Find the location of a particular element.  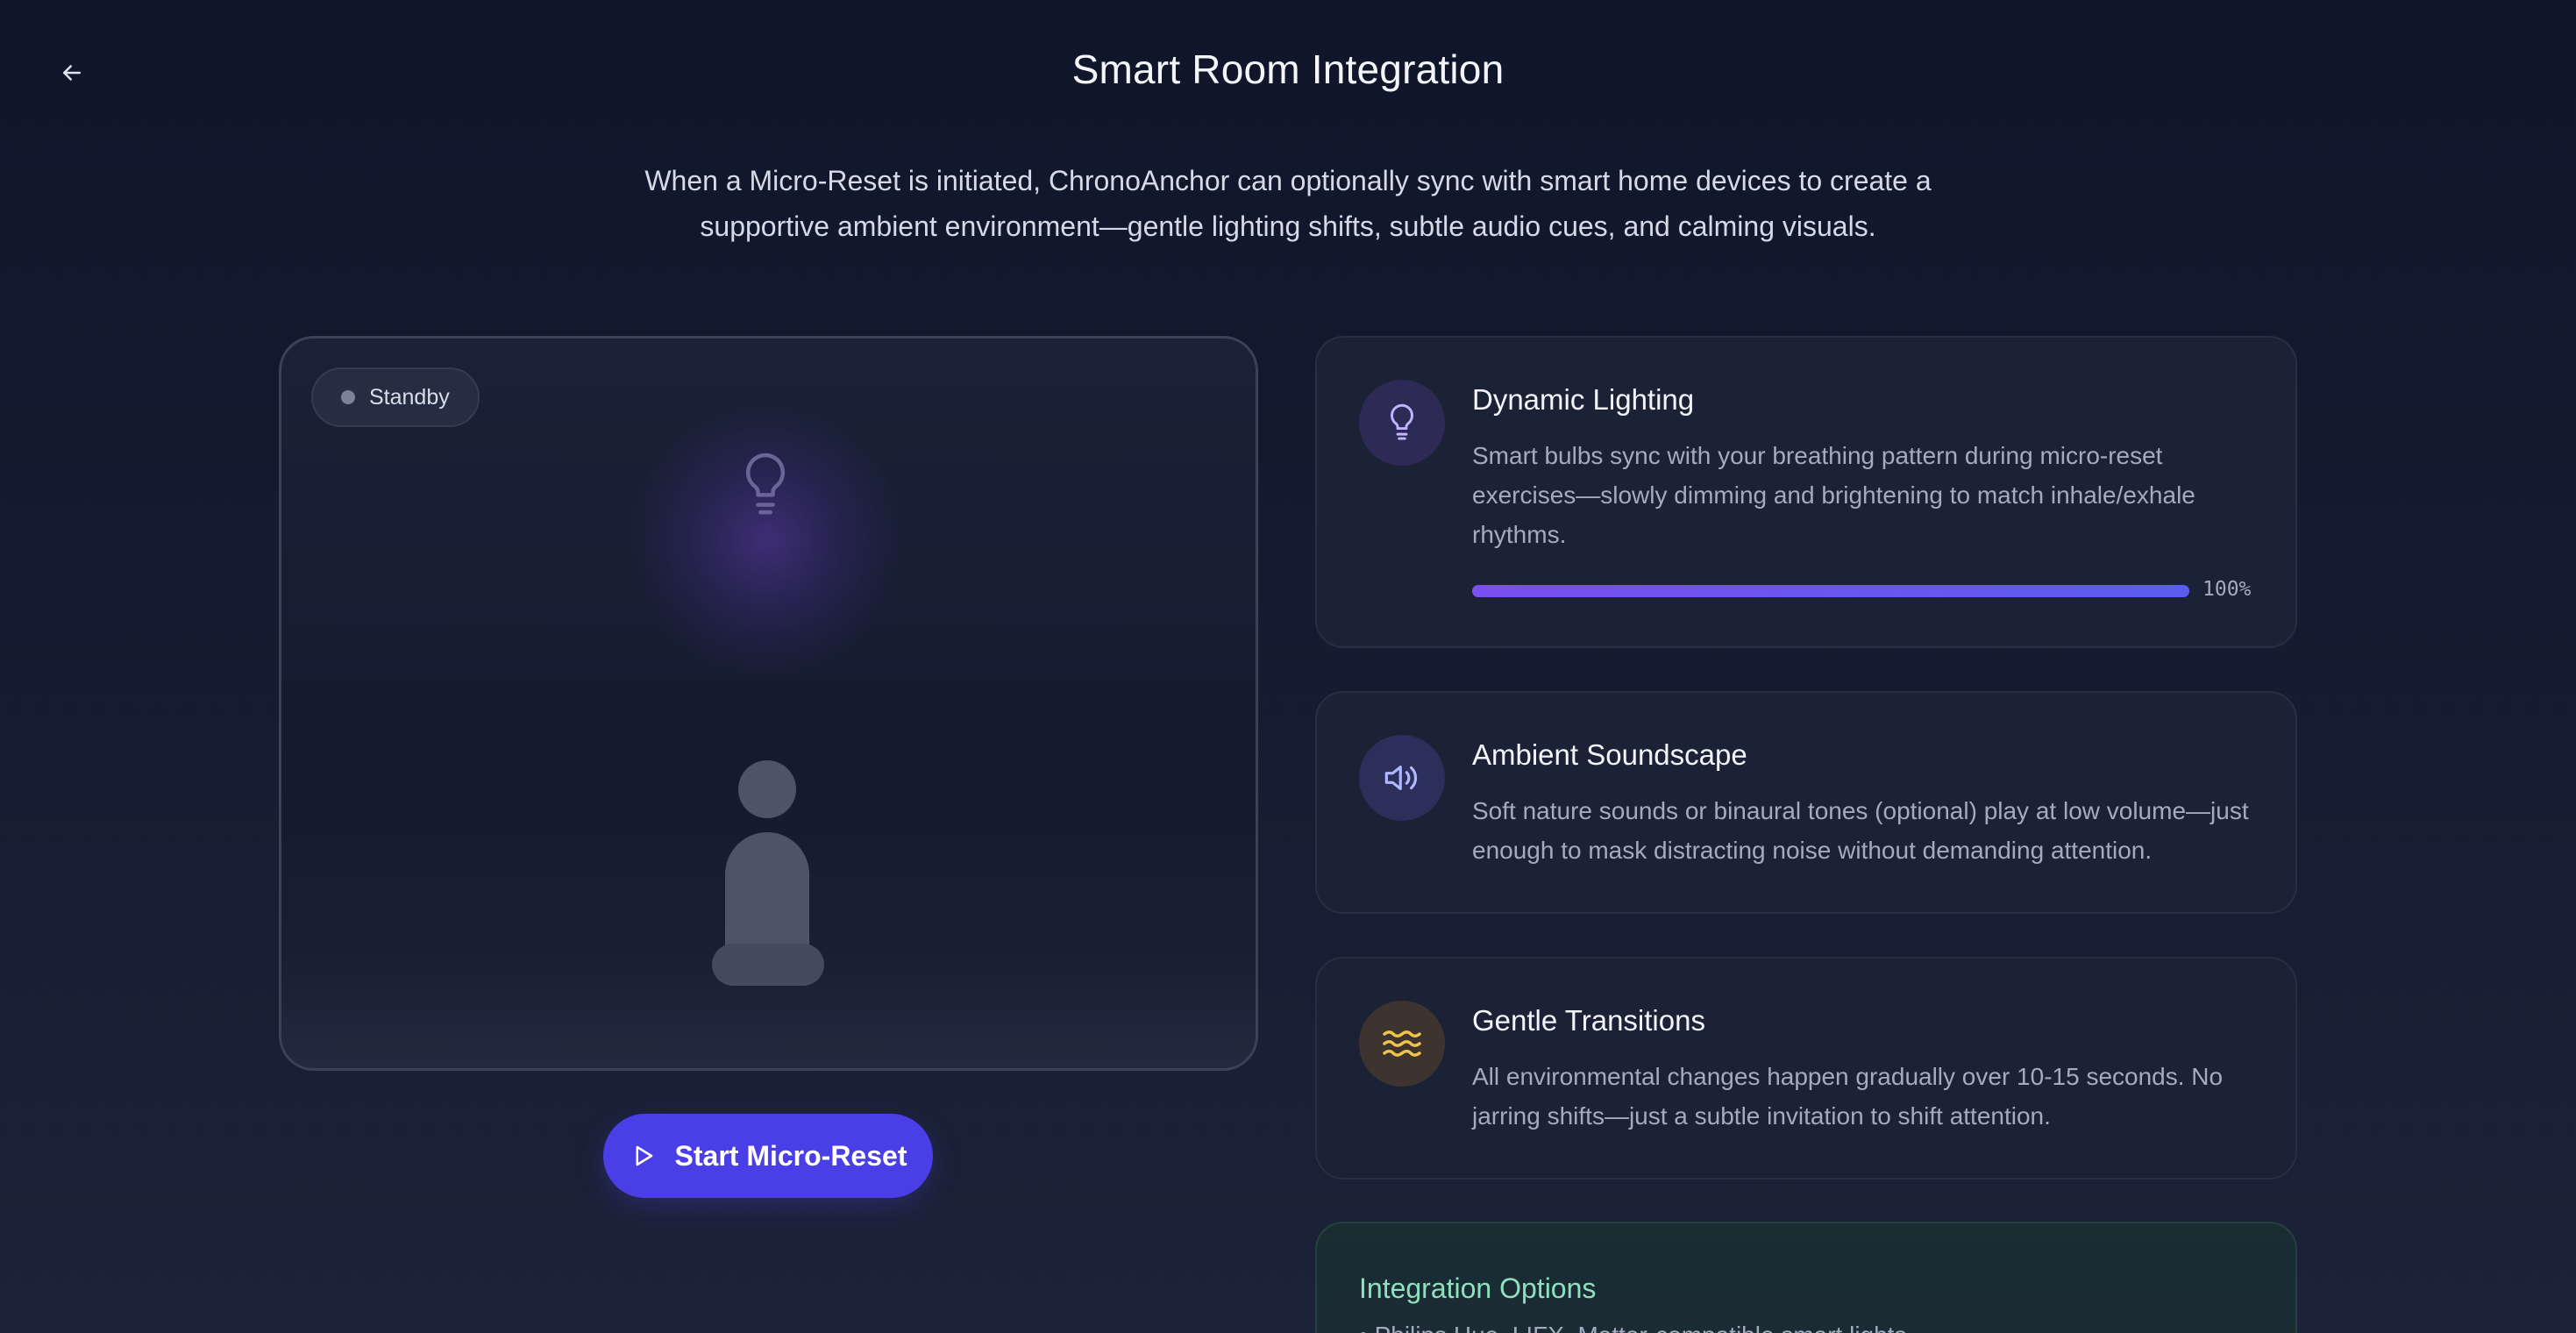

feature-title: Ambient Soundscape is located at coordinates (1609, 754).